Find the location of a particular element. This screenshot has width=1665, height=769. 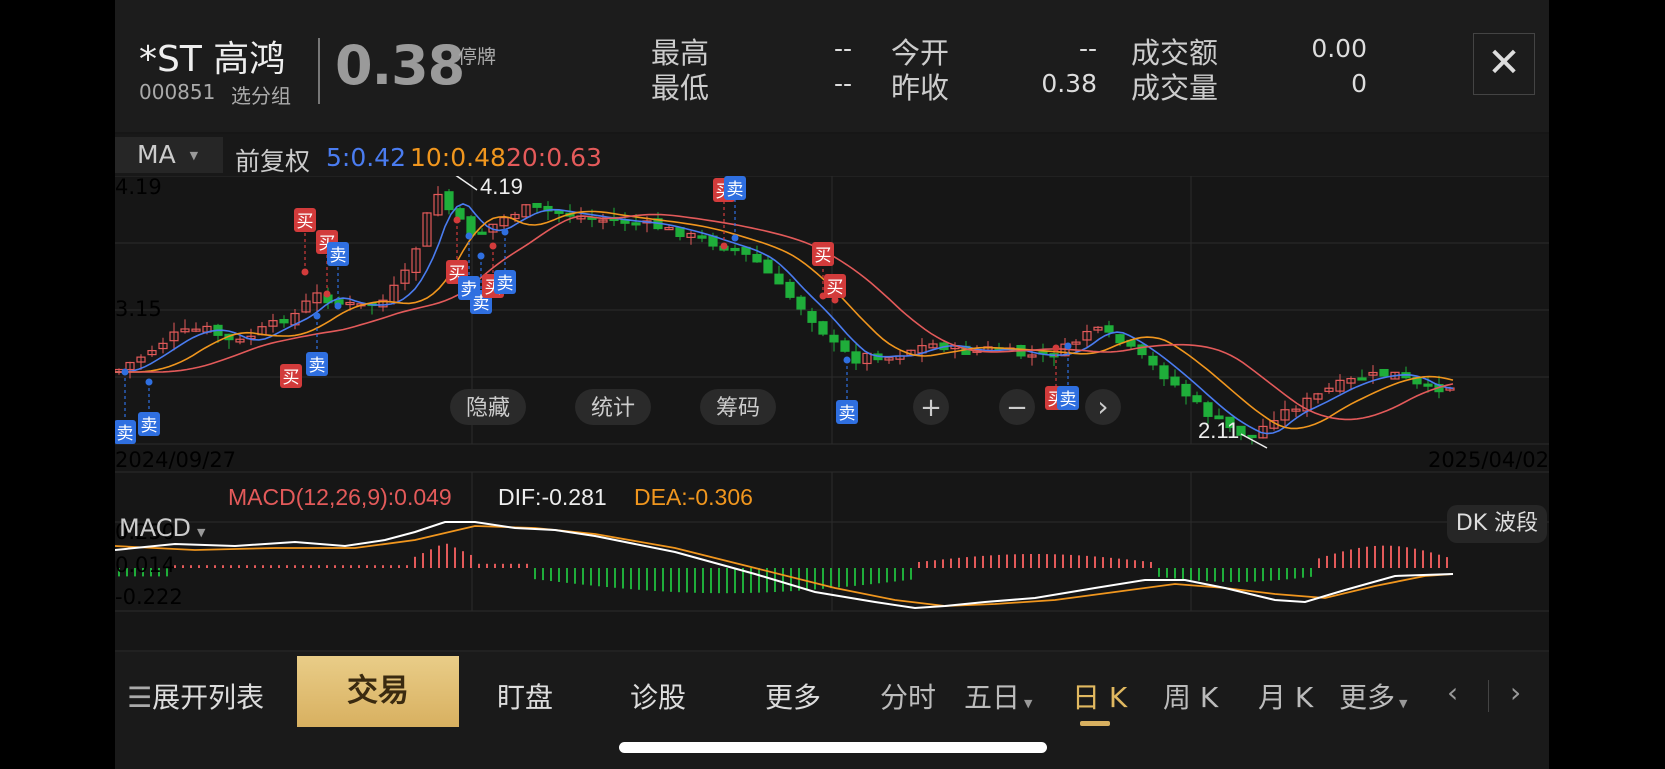

dif-line is located at coordinates (784, 565).